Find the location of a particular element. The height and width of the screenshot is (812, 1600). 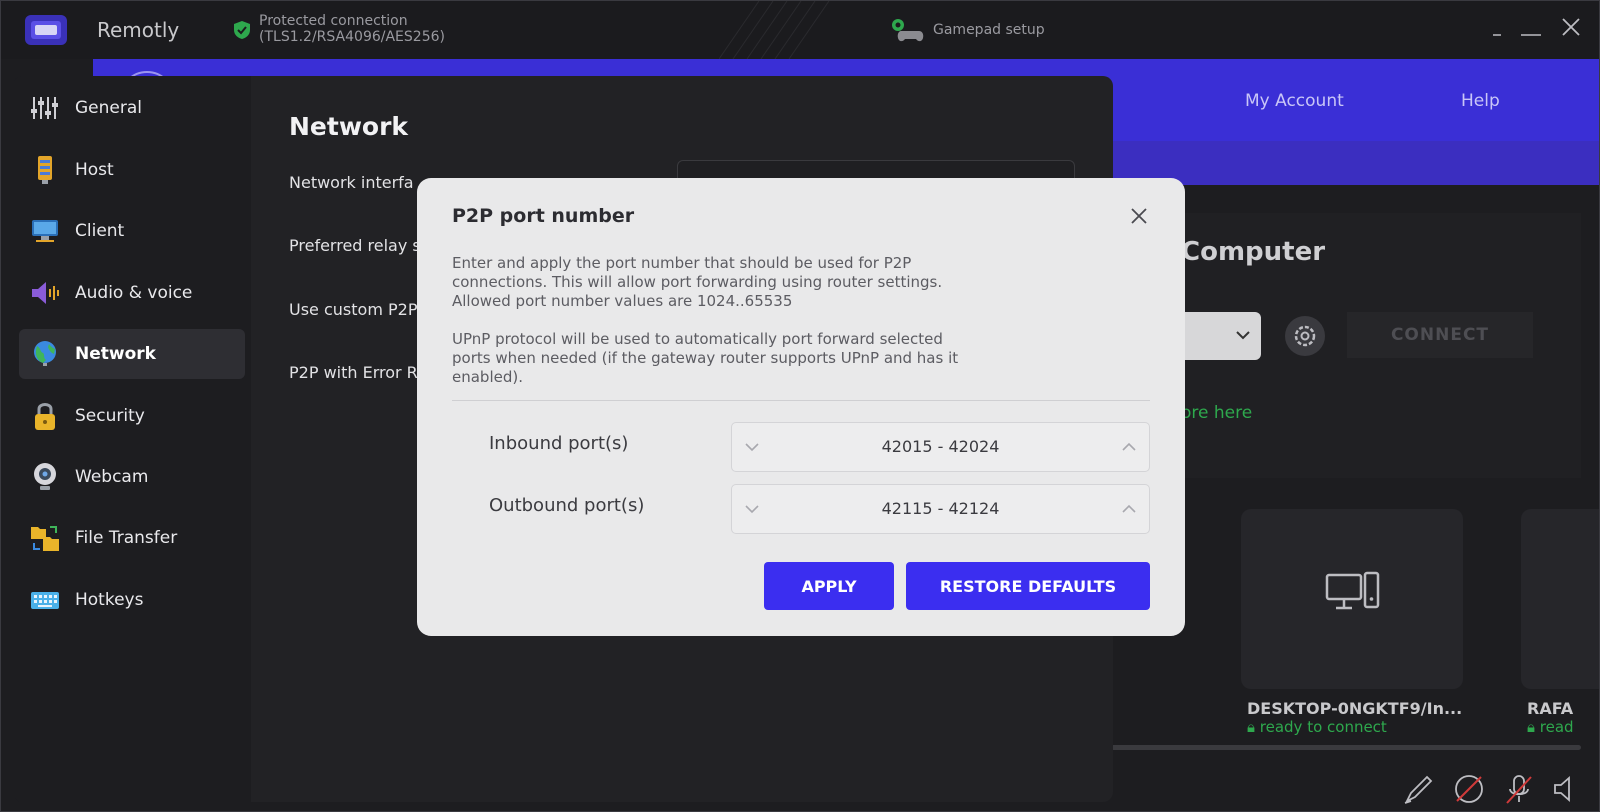

remotly-logo-icon is located at coordinates (46, 30).